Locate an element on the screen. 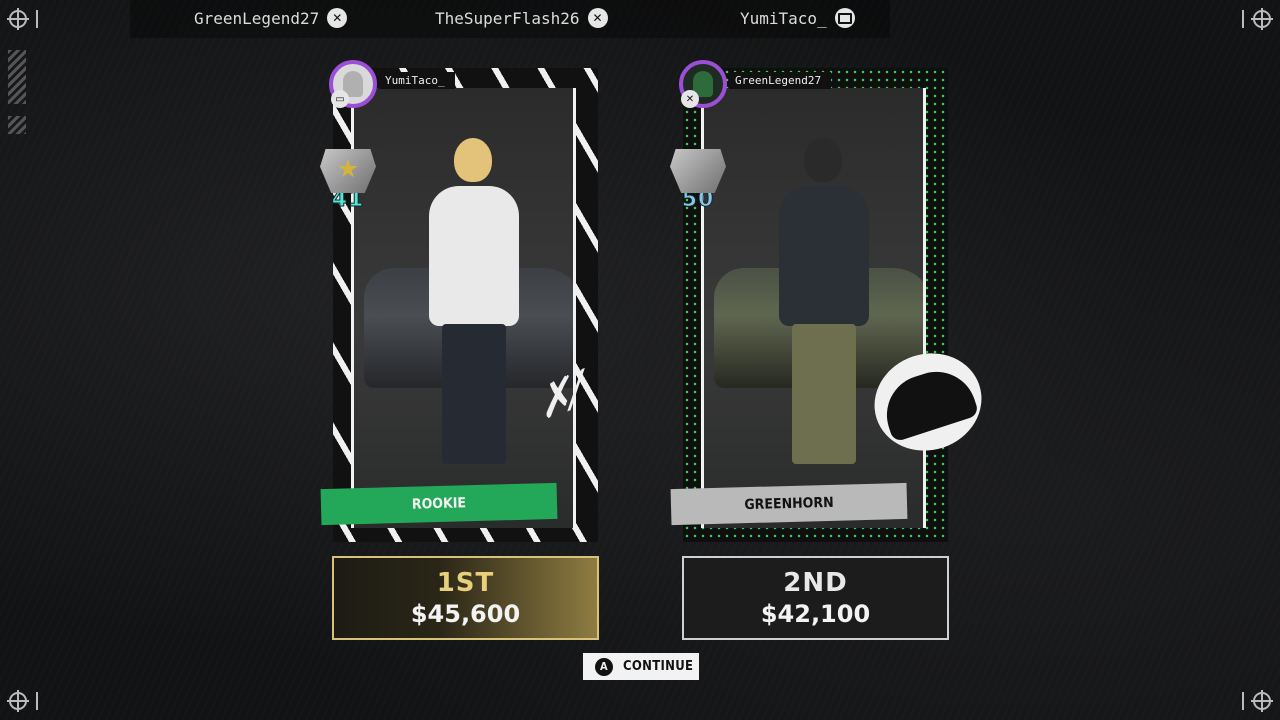 This screenshot has height=720, width=1280. a-button-icon: A is located at coordinates (604, 666).